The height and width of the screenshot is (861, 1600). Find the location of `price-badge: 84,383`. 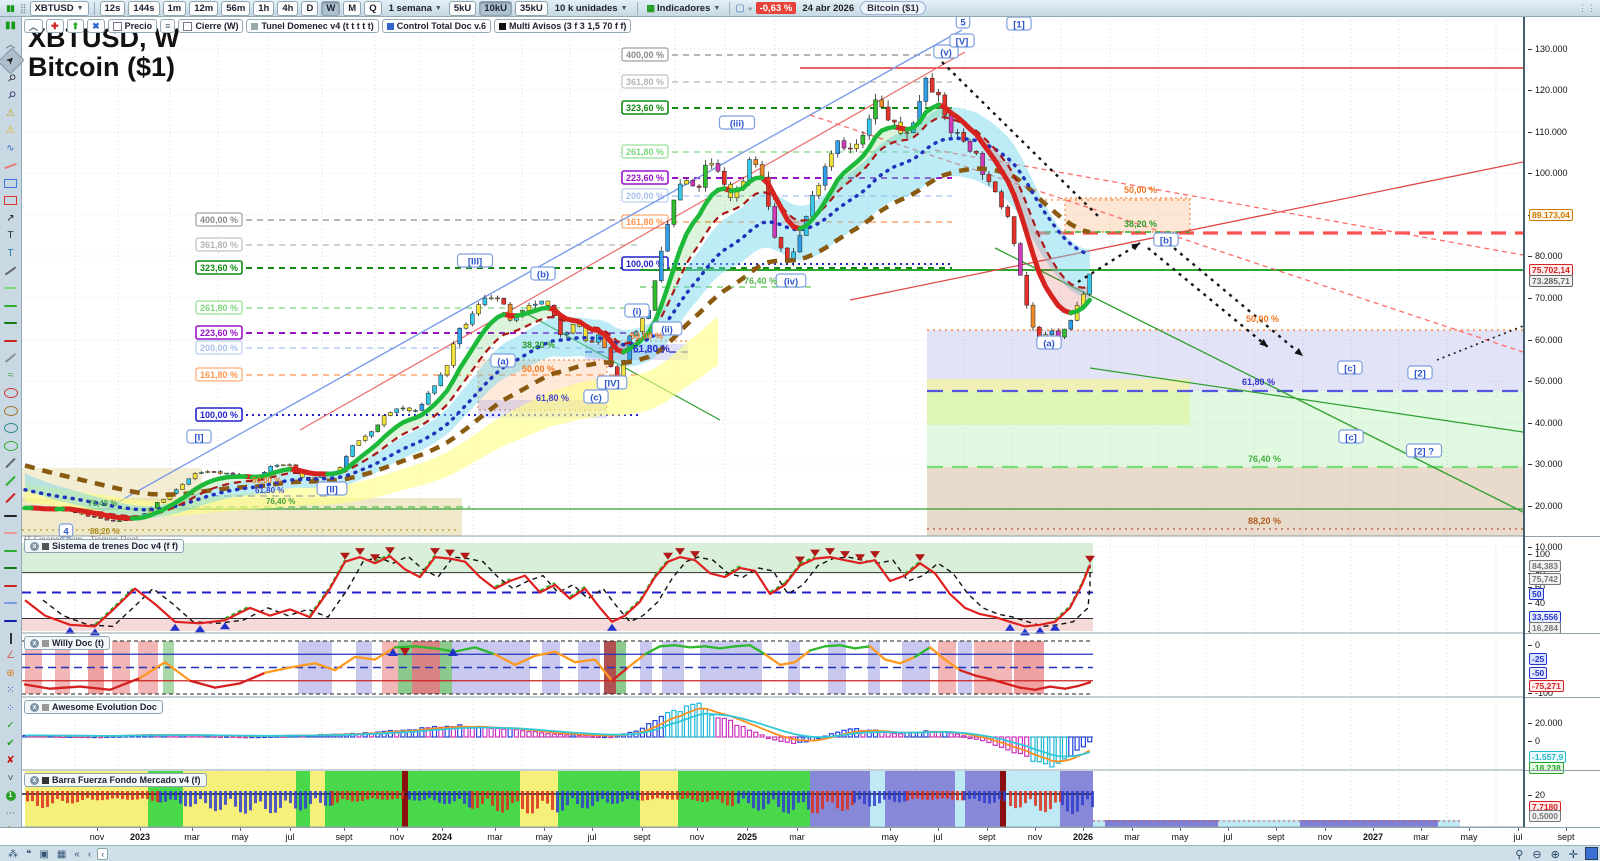

price-badge: 84,383 is located at coordinates (1545, 566).